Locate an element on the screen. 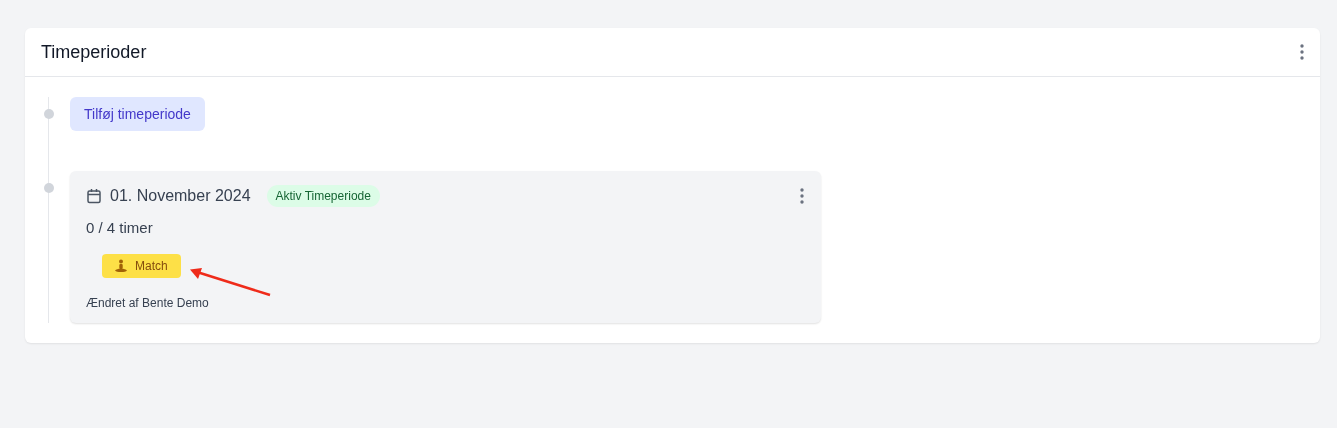 This screenshot has height=428, width=1337. panel-title: Timeperioder is located at coordinates (94, 52).